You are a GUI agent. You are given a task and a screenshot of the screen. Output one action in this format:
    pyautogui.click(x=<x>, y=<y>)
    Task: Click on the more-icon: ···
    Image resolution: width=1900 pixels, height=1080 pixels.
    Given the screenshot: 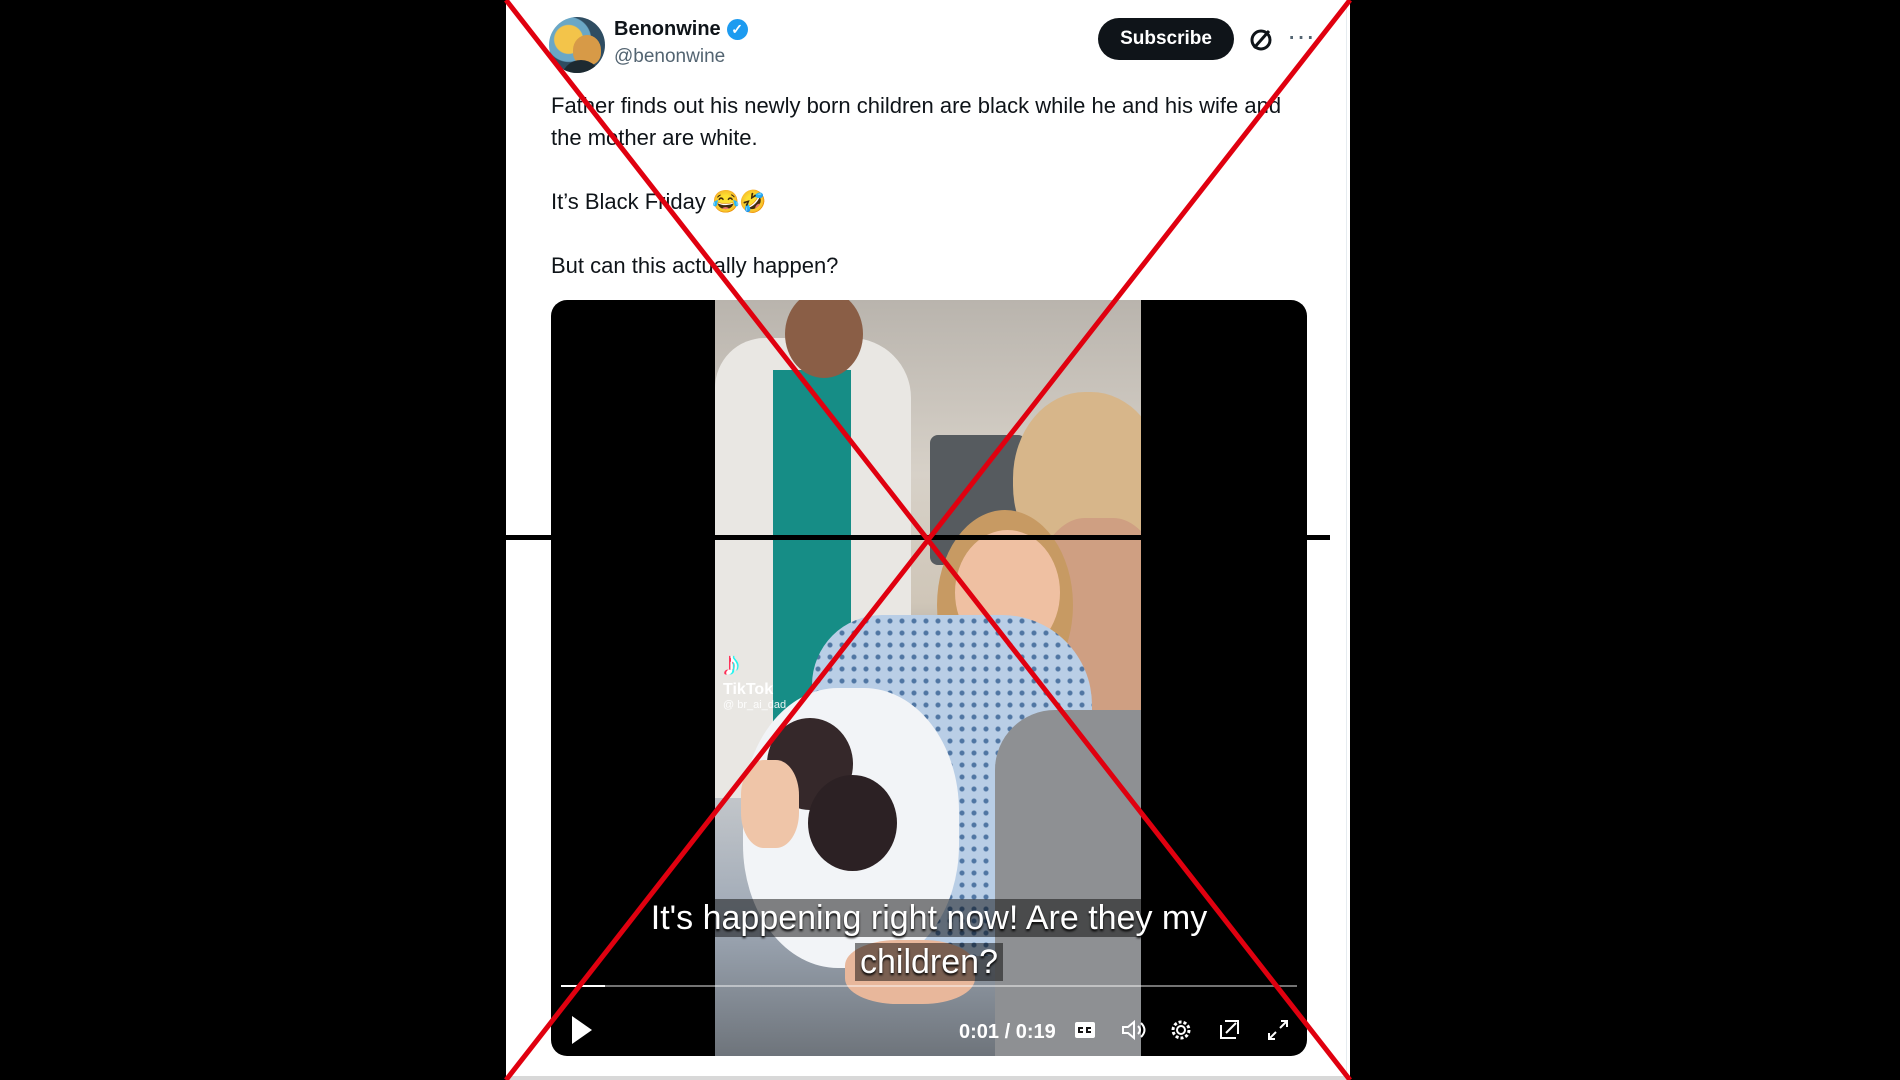 What is the action you would take?
    pyautogui.click(x=1301, y=38)
    